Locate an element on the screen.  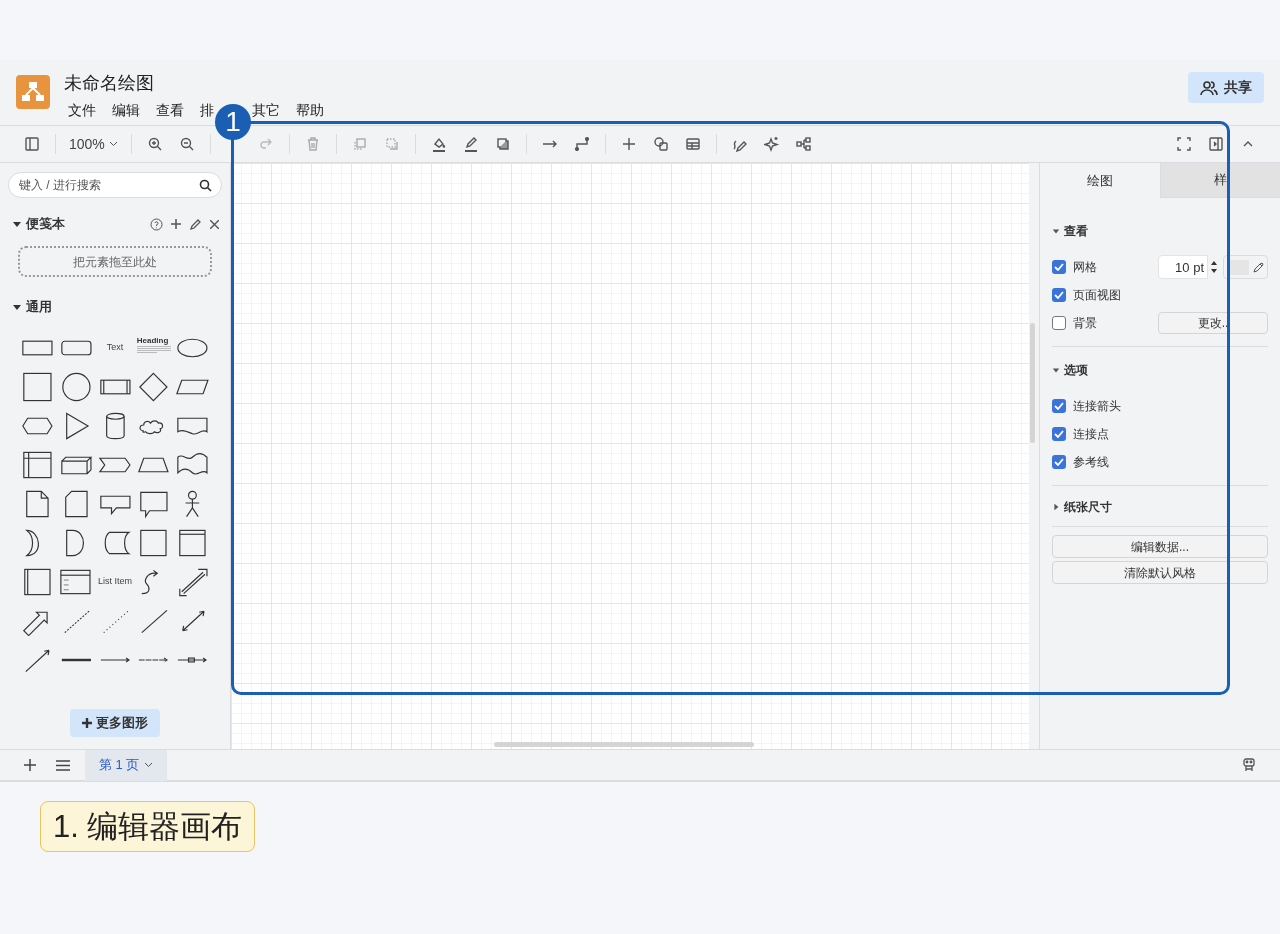
menu-item: 帮助 is located at coordinates (310, 110).